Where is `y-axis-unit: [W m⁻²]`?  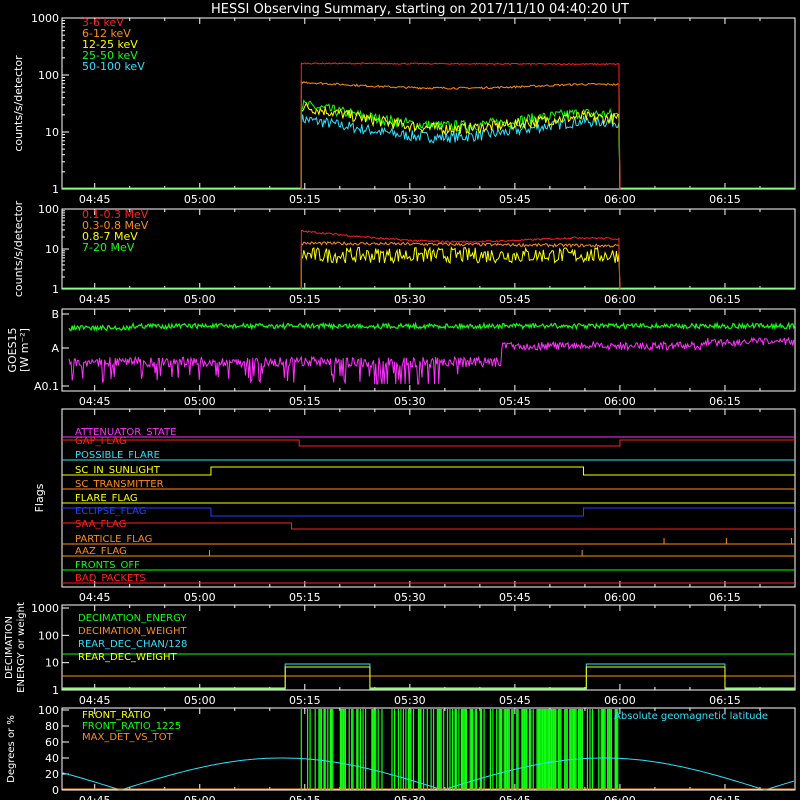 y-axis-unit: [W m⁻²] is located at coordinates (24, 350).